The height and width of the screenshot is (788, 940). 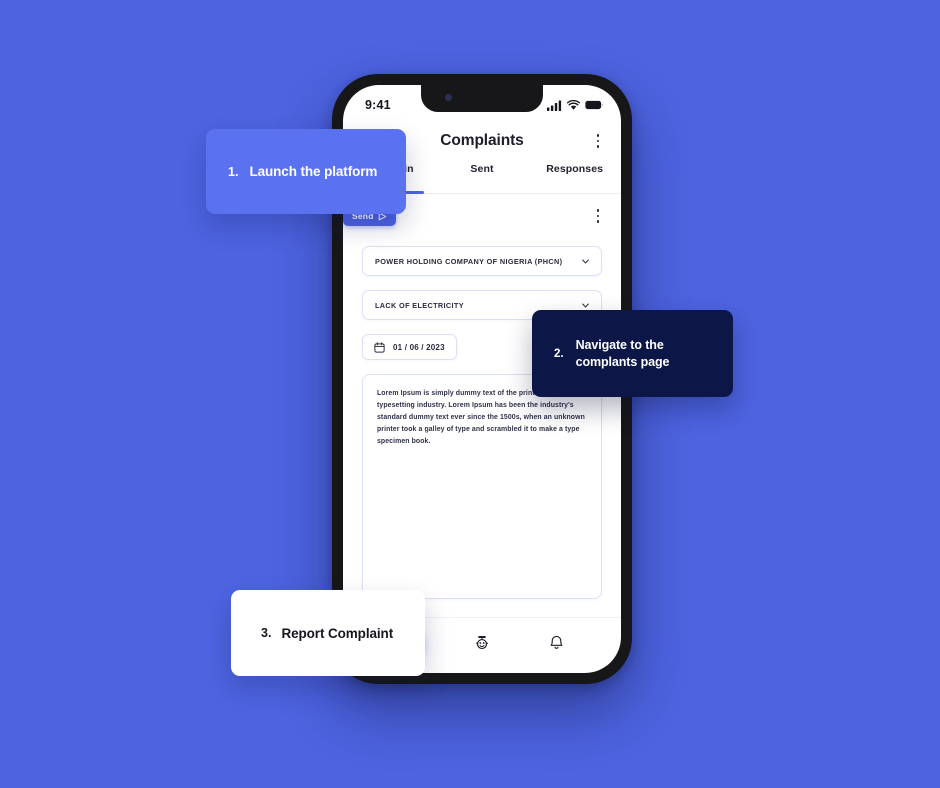 I want to click on tab-sent-label: Sent, so click(x=482, y=169).